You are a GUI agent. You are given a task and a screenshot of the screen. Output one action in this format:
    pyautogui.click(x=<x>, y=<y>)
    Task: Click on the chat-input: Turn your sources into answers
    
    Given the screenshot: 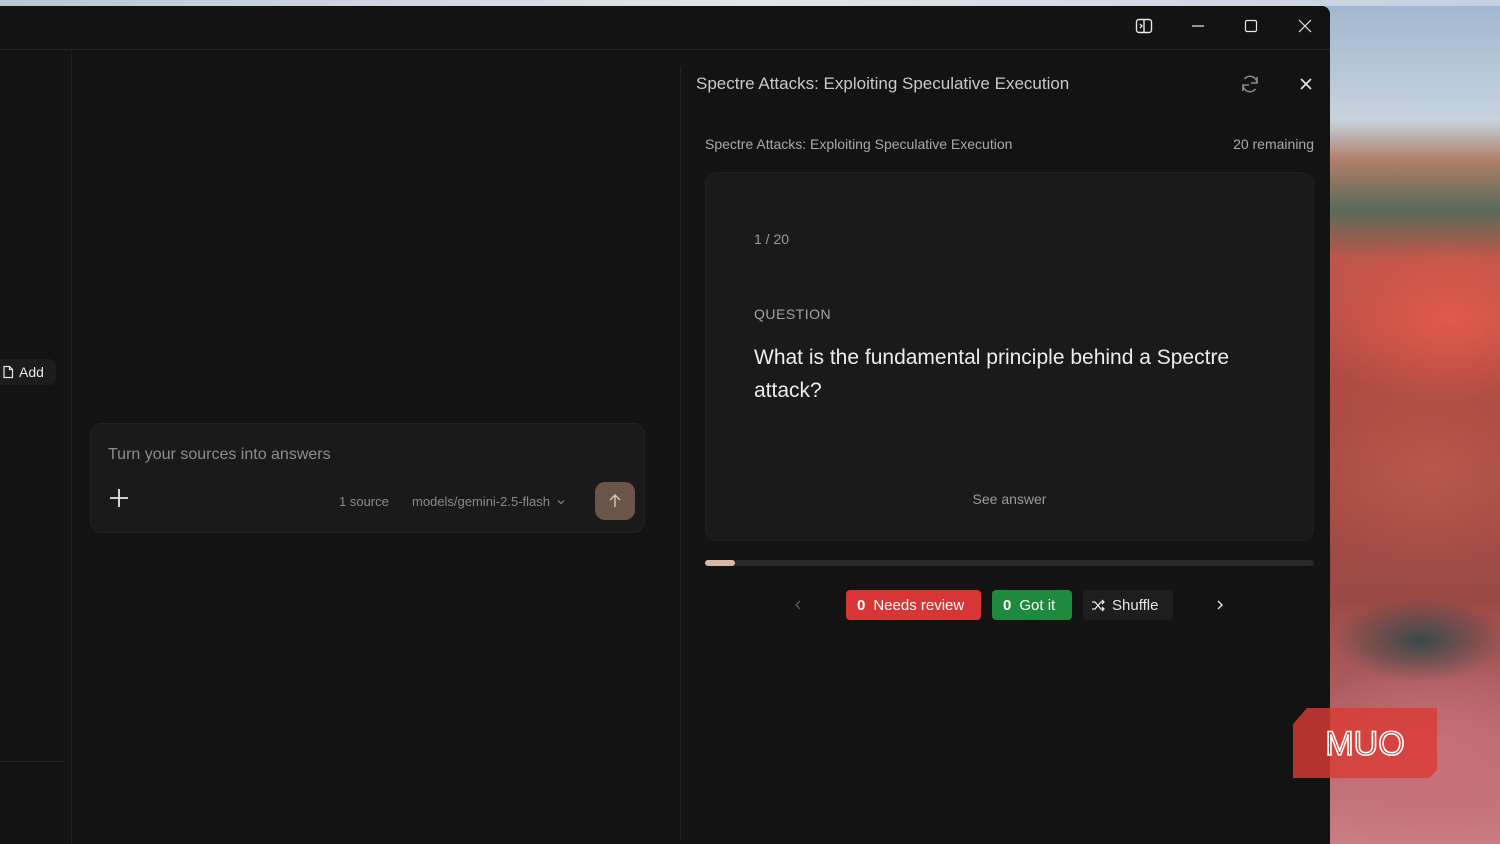 What is the action you would take?
    pyautogui.click(x=219, y=455)
    